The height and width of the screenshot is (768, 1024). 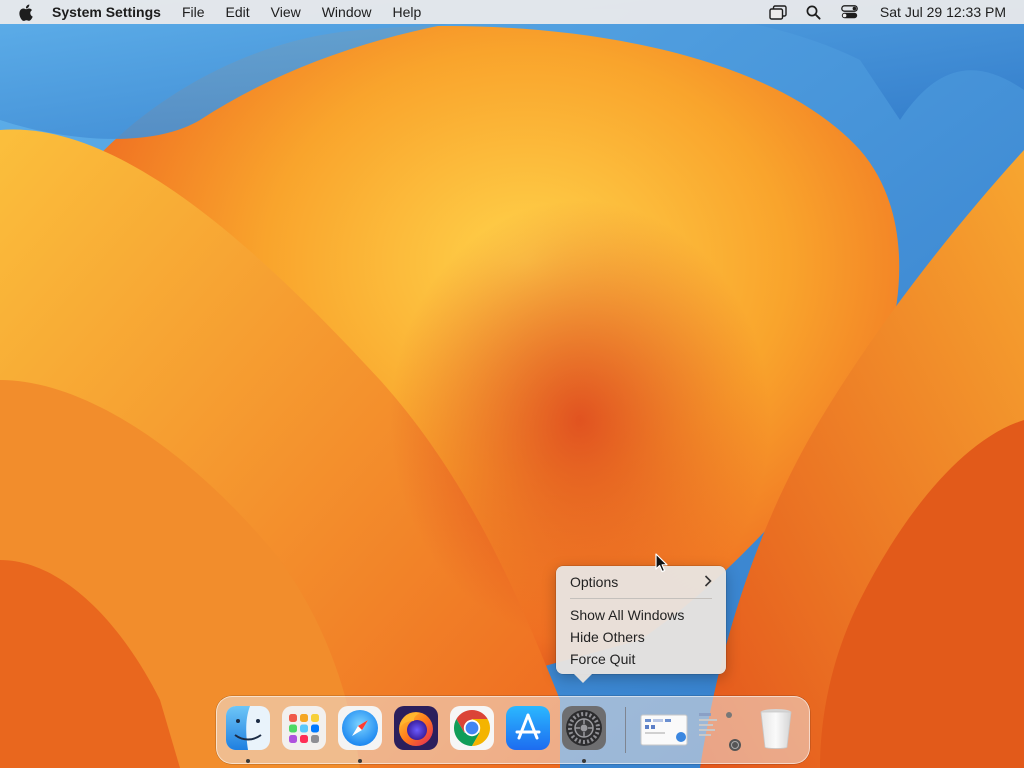 What do you see at coordinates (416, 728) in the screenshot?
I see `firefox-icon` at bounding box center [416, 728].